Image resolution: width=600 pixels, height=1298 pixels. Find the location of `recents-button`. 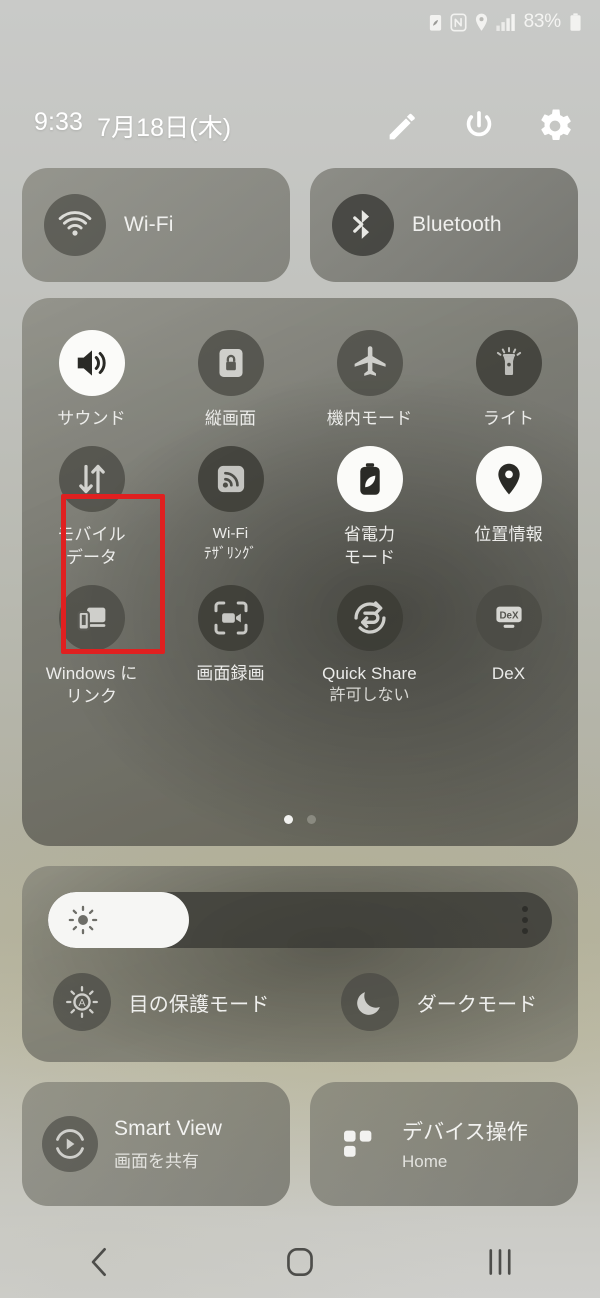

recents-button is located at coordinates (500, 1262).